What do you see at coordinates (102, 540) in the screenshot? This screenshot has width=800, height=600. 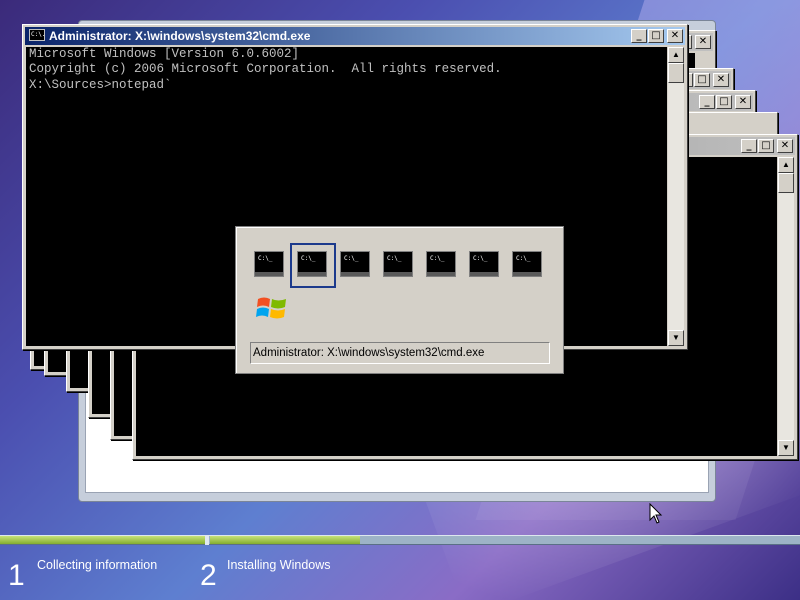 I see `progress-step-1-fill` at bounding box center [102, 540].